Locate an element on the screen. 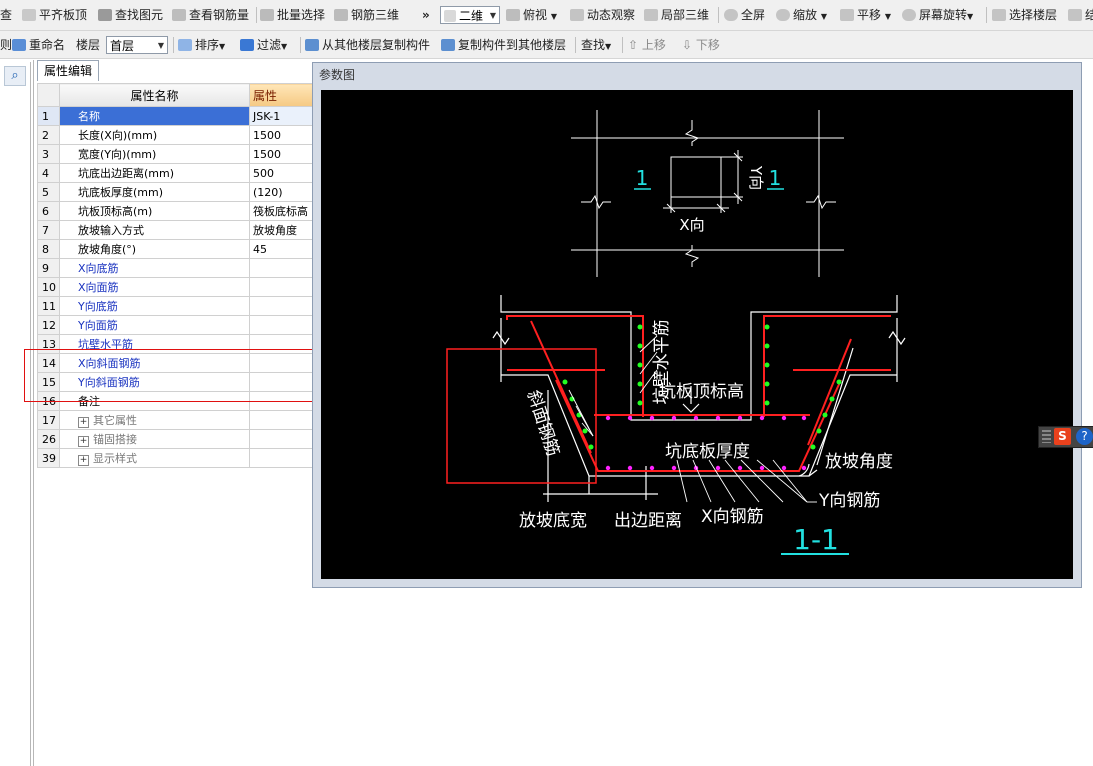  ime-toolbar: S ? is located at coordinates (1065, 437).